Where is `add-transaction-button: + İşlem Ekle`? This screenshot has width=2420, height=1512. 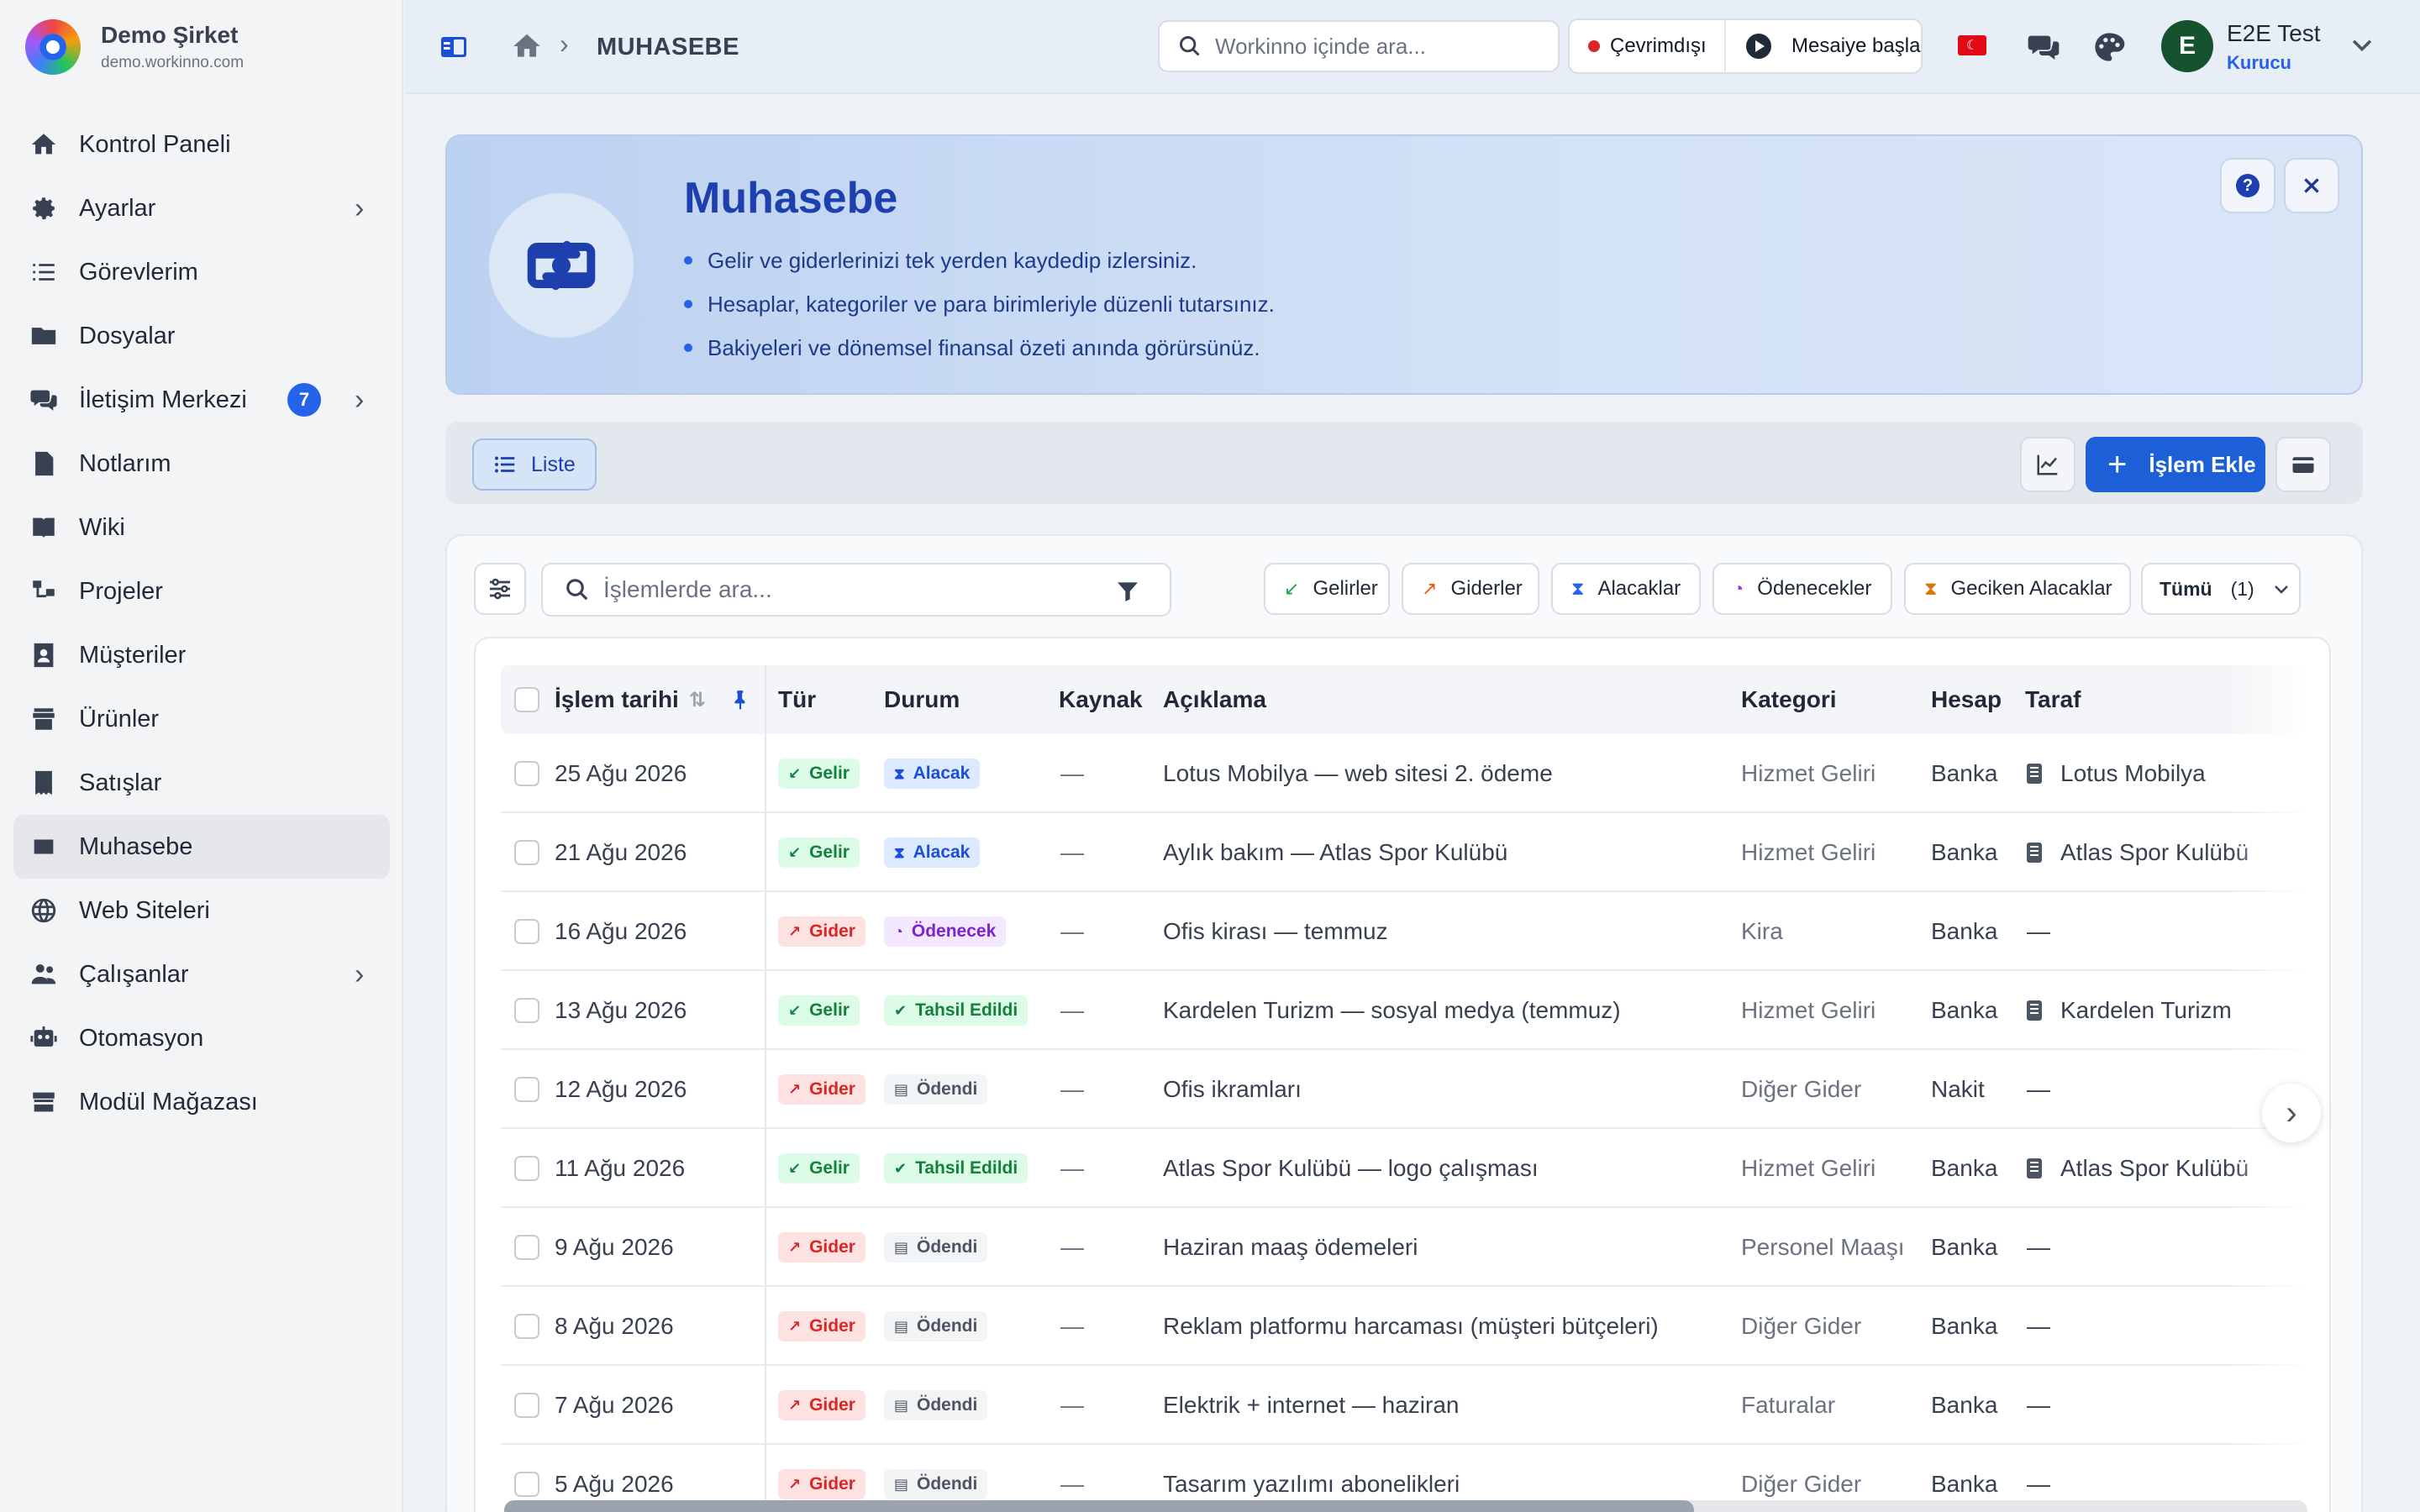 add-transaction-button: + İşlem Ekle is located at coordinates (2175, 464).